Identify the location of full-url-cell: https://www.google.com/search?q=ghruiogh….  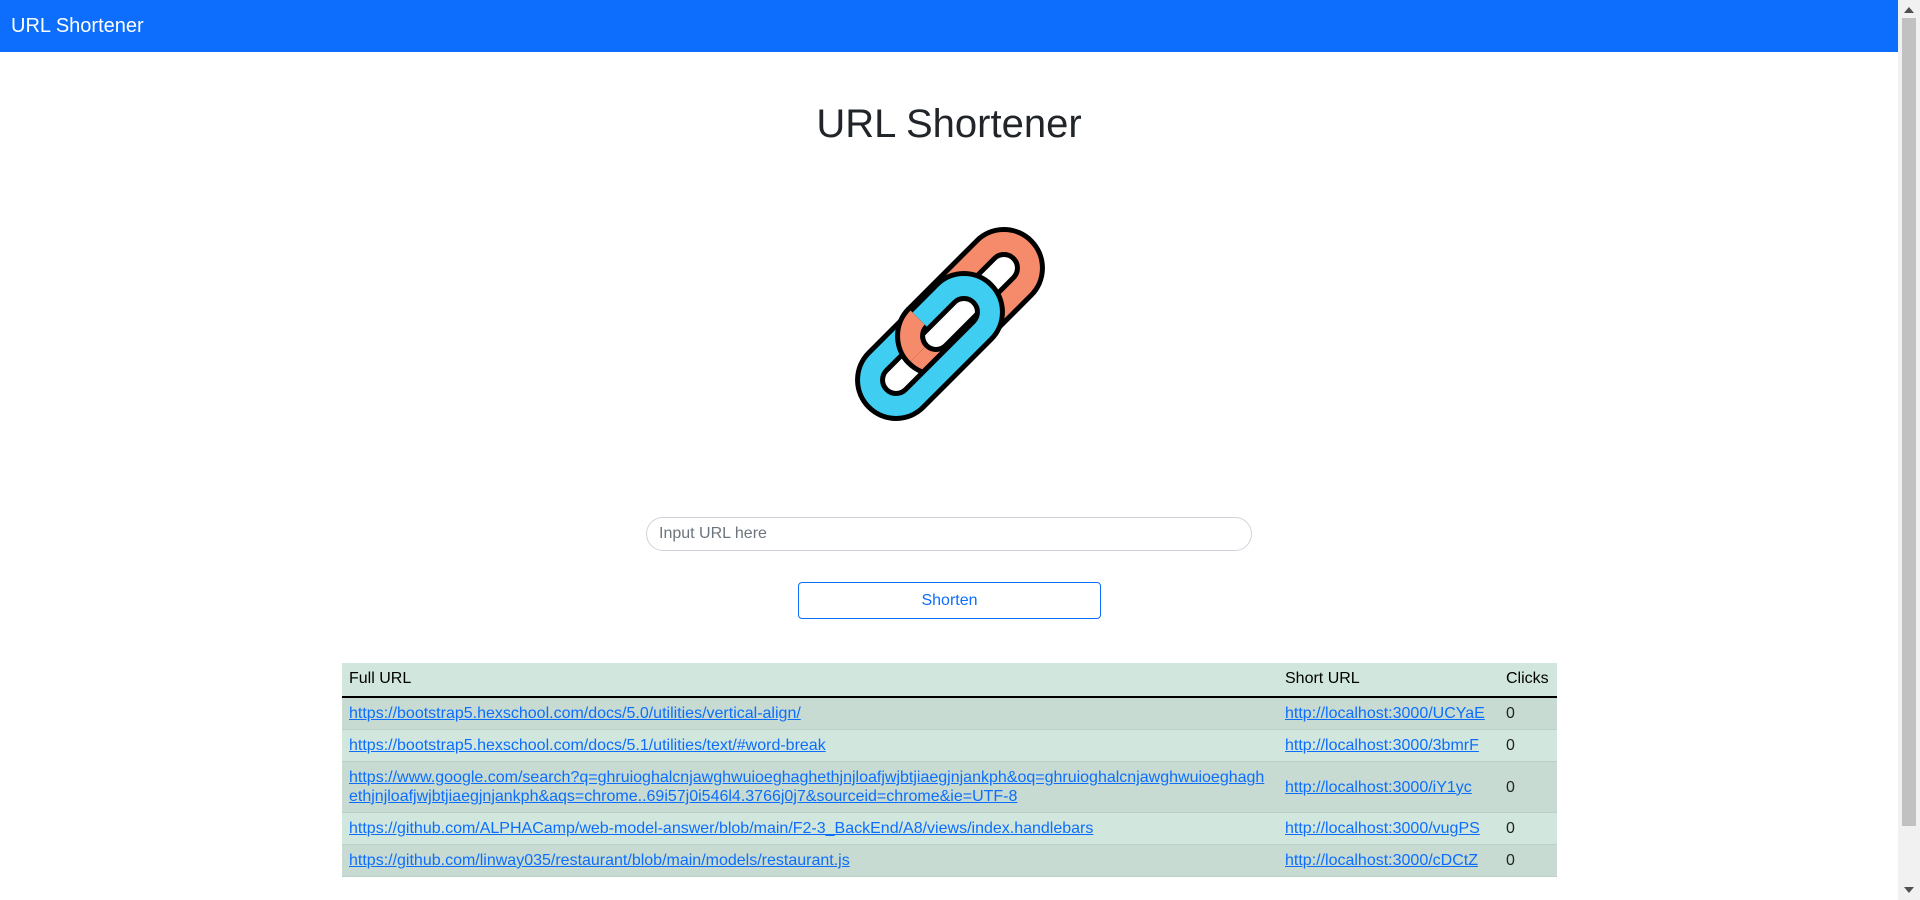
(810, 787).